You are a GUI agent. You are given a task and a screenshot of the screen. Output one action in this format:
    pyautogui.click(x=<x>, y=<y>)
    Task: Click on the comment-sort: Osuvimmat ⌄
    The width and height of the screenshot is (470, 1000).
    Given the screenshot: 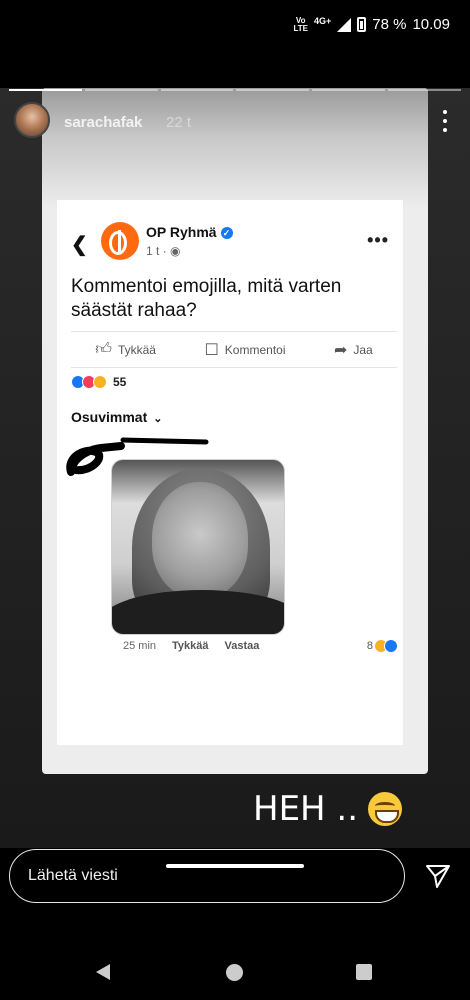 What is the action you would take?
    pyautogui.click(x=117, y=417)
    